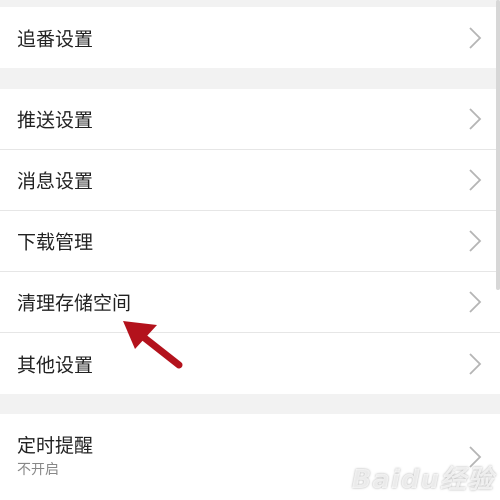  What do you see at coordinates (74, 303) in the screenshot?
I see `row-label: 清理存储空间` at bounding box center [74, 303].